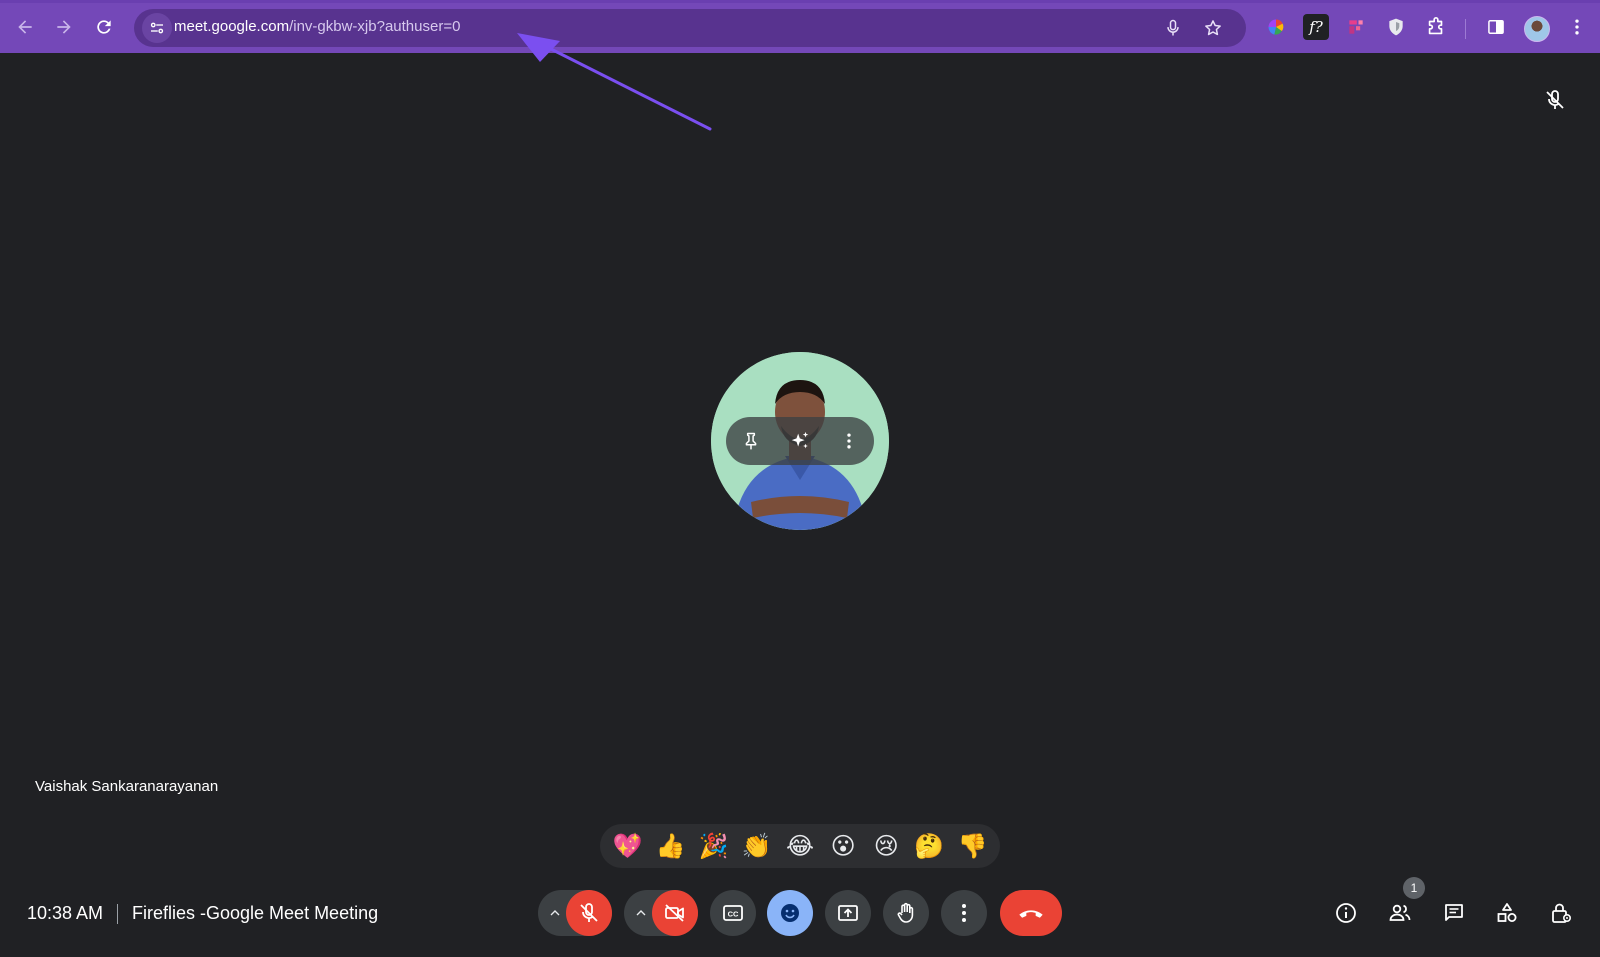  Describe the element at coordinates (929, 846) in the screenshot. I see `reaction-thinking: 🤔` at that location.